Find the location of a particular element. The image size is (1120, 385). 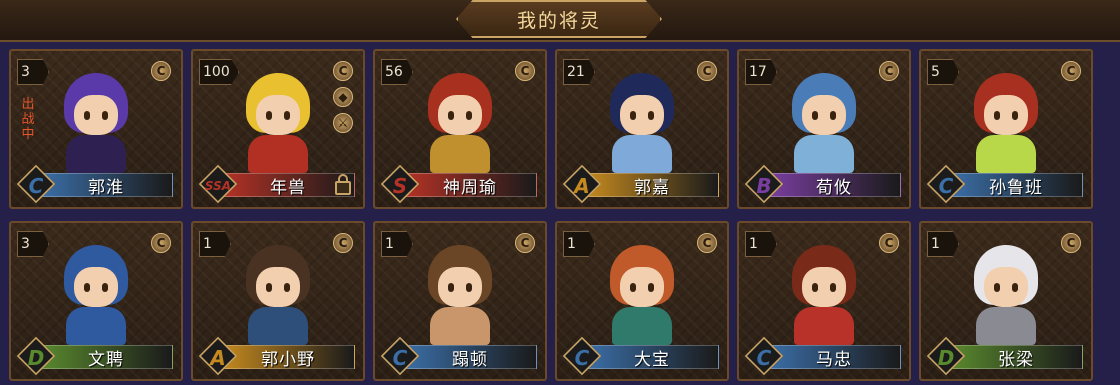

hero-name-banner: 郭小野 A is located at coordinates (276, 356).